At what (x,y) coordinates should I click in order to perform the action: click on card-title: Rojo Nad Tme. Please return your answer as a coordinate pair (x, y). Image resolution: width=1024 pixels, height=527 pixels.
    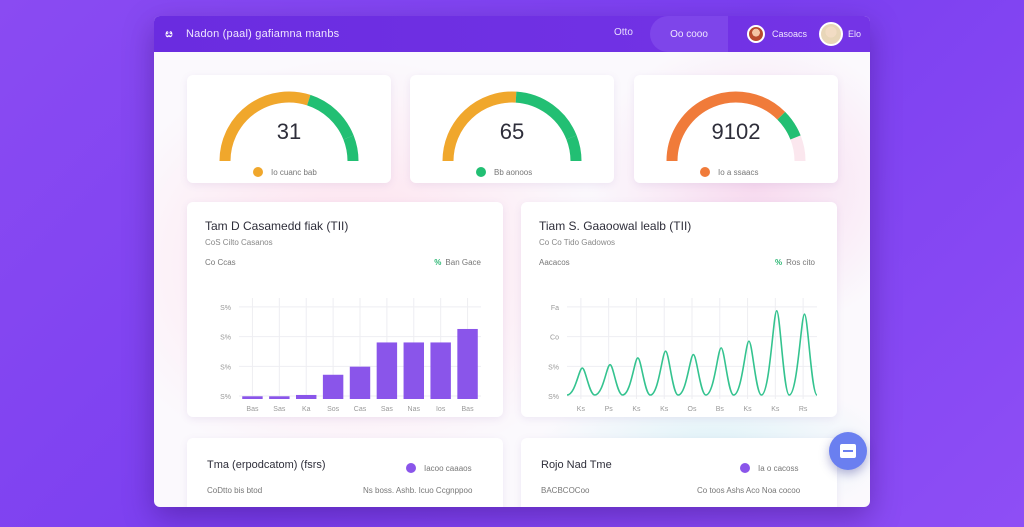
    Looking at the image, I should click on (576, 465).